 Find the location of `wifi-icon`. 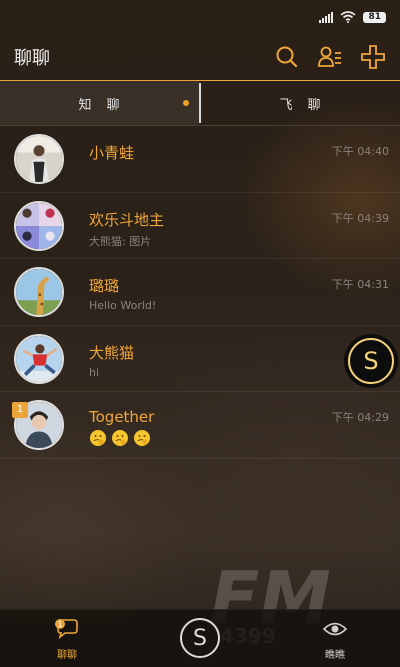

wifi-icon is located at coordinates (348, 17).